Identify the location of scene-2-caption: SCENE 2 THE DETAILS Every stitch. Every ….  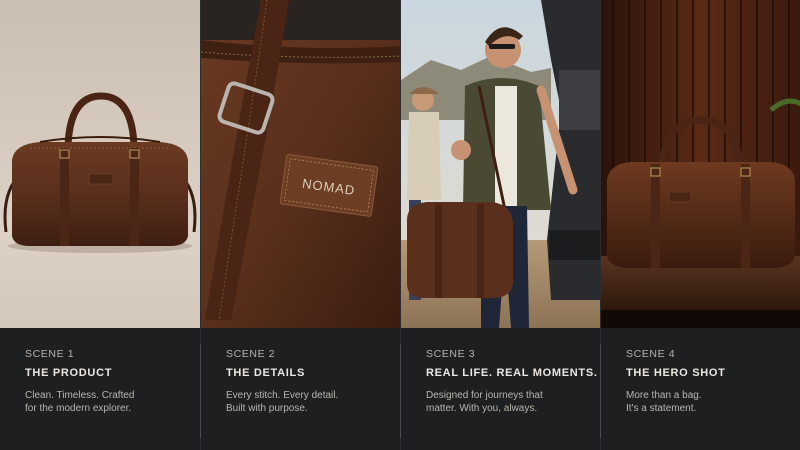
(300, 389).